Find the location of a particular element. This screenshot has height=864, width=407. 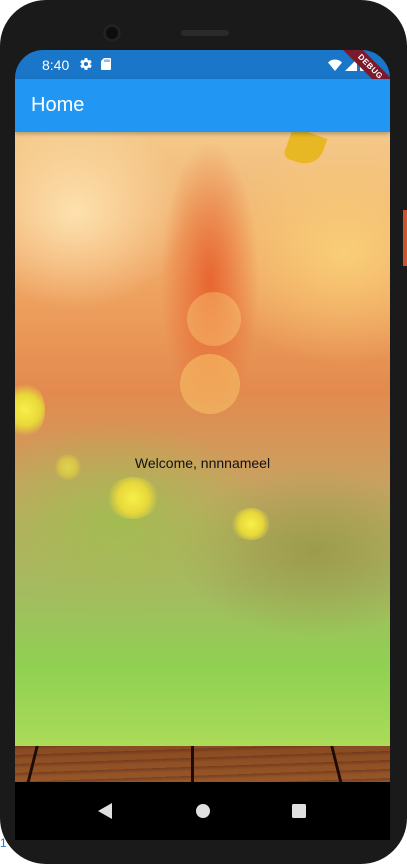

home-icon is located at coordinates (203, 811).